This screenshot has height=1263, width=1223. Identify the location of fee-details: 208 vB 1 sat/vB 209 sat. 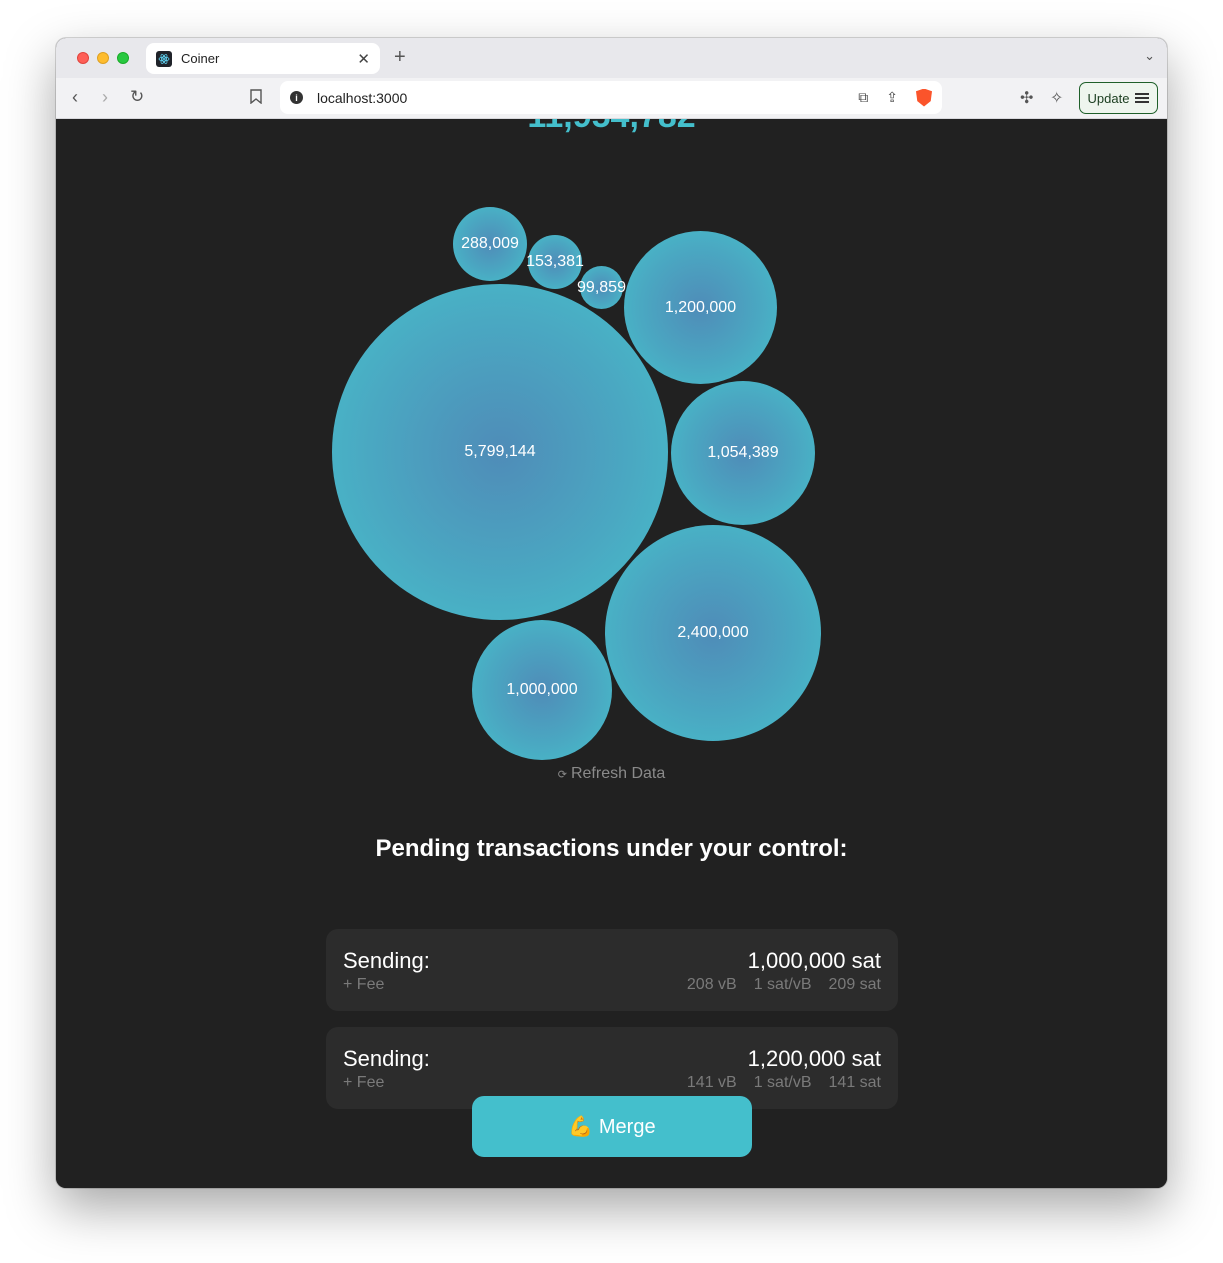
(784, 985).